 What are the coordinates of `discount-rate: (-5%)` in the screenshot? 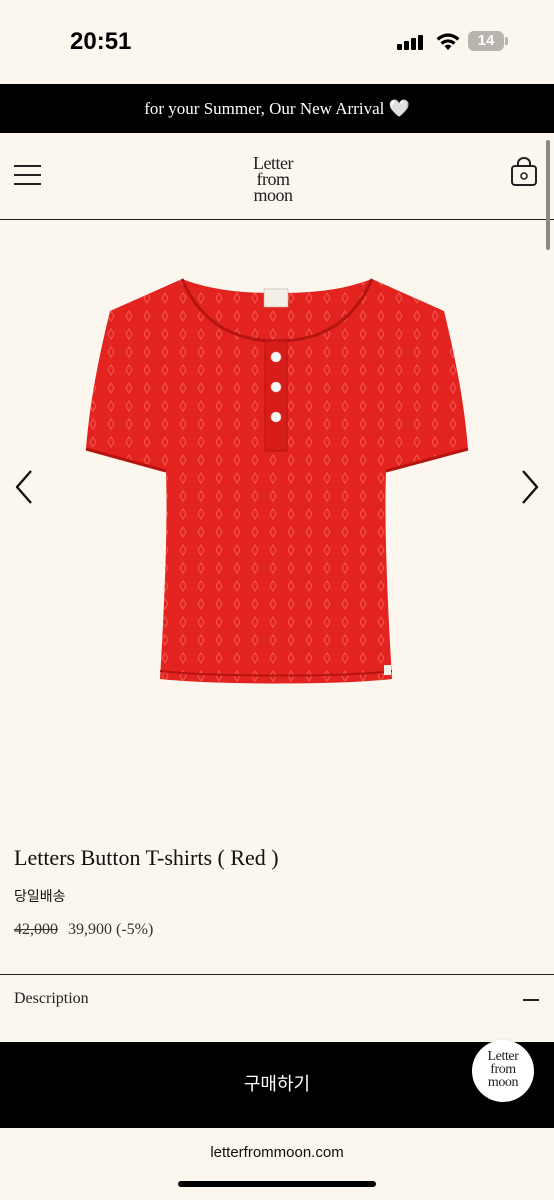 It's located at (135, 929).